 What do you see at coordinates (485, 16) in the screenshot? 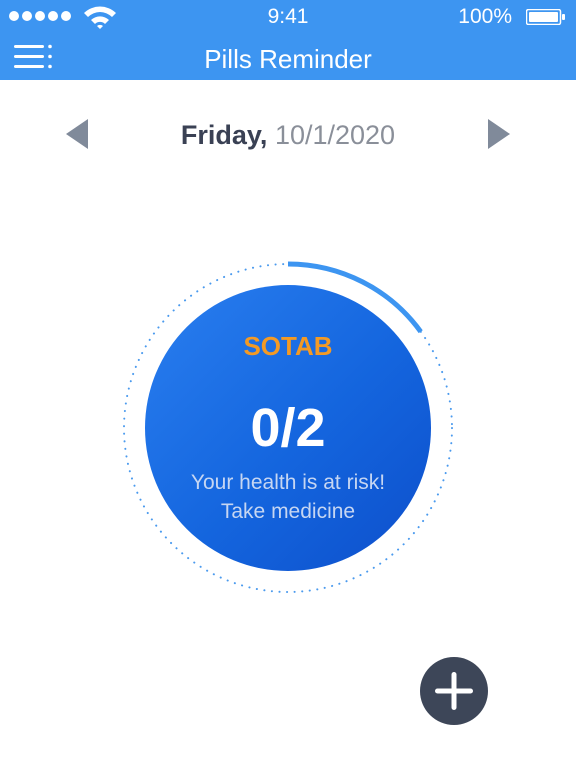
I see `battery-percentage: 100%` at bounding box center [485, 16].